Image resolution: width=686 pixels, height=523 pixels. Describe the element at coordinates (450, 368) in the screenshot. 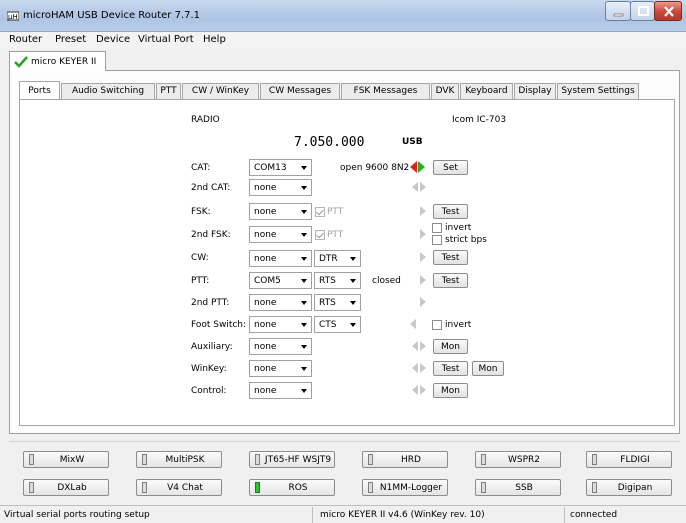

I see `winkey-test-button: Test` at that location.